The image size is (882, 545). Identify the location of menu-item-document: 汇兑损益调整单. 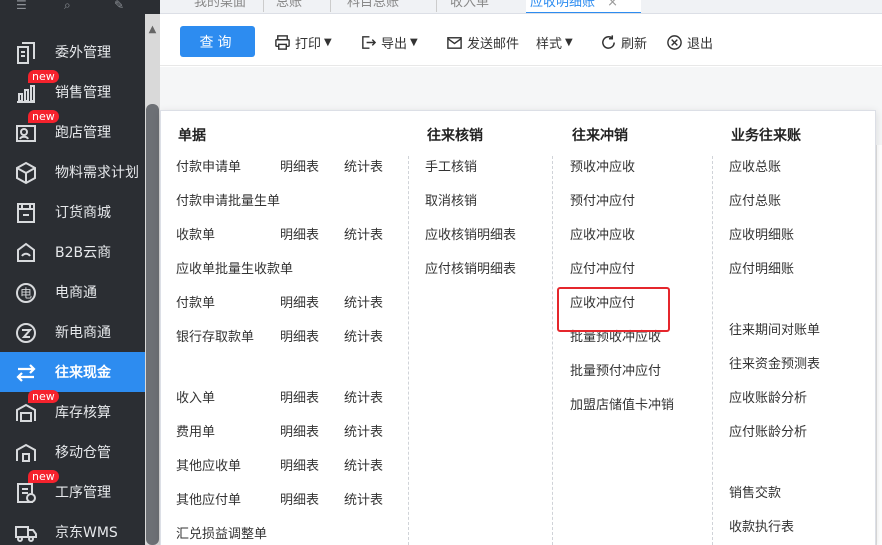
(221, 535).